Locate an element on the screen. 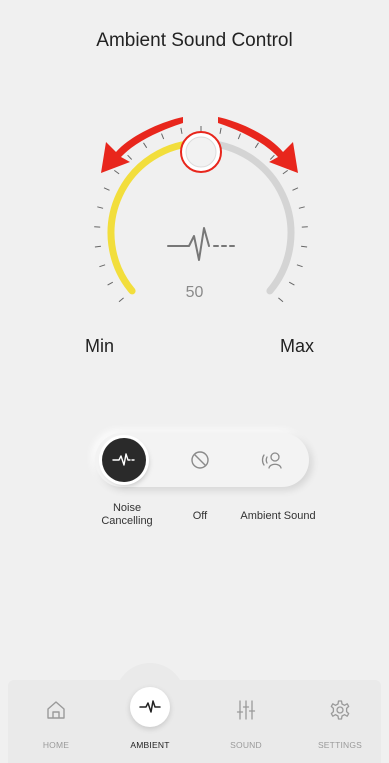  prohibited-icon is located at coordinates (200, 460).